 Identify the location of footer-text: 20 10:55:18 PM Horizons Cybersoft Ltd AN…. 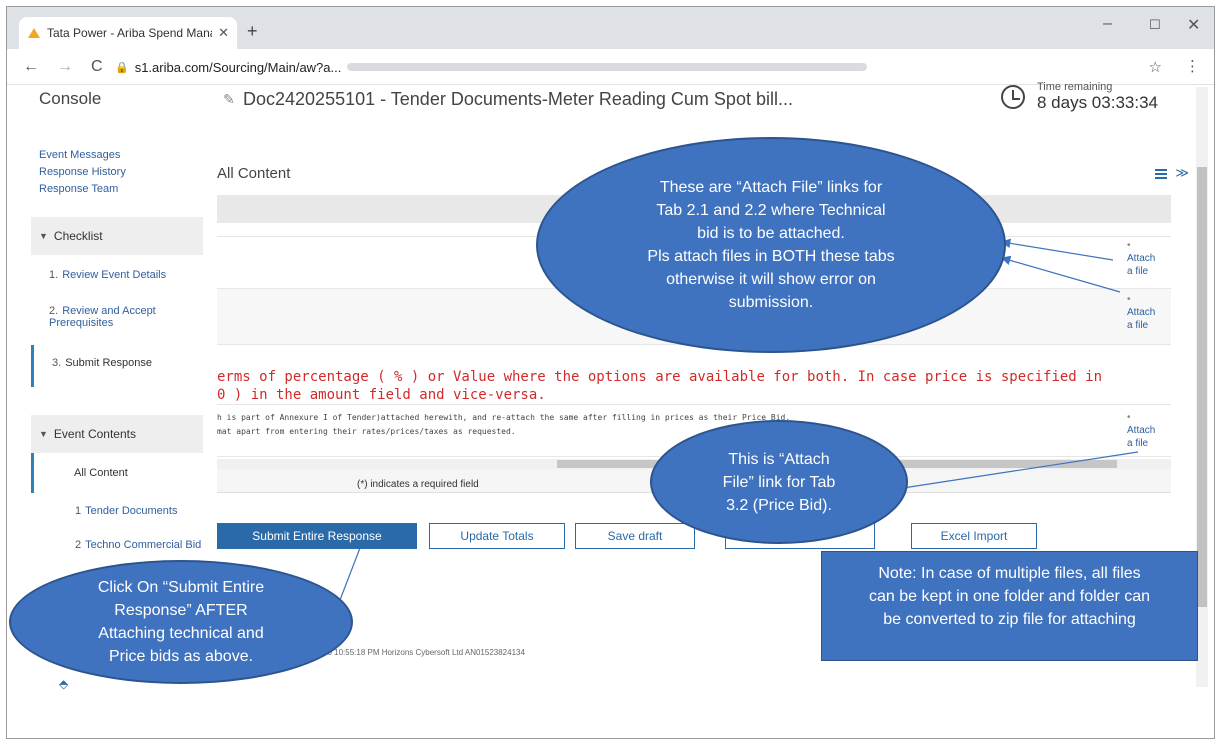
(424, 652).